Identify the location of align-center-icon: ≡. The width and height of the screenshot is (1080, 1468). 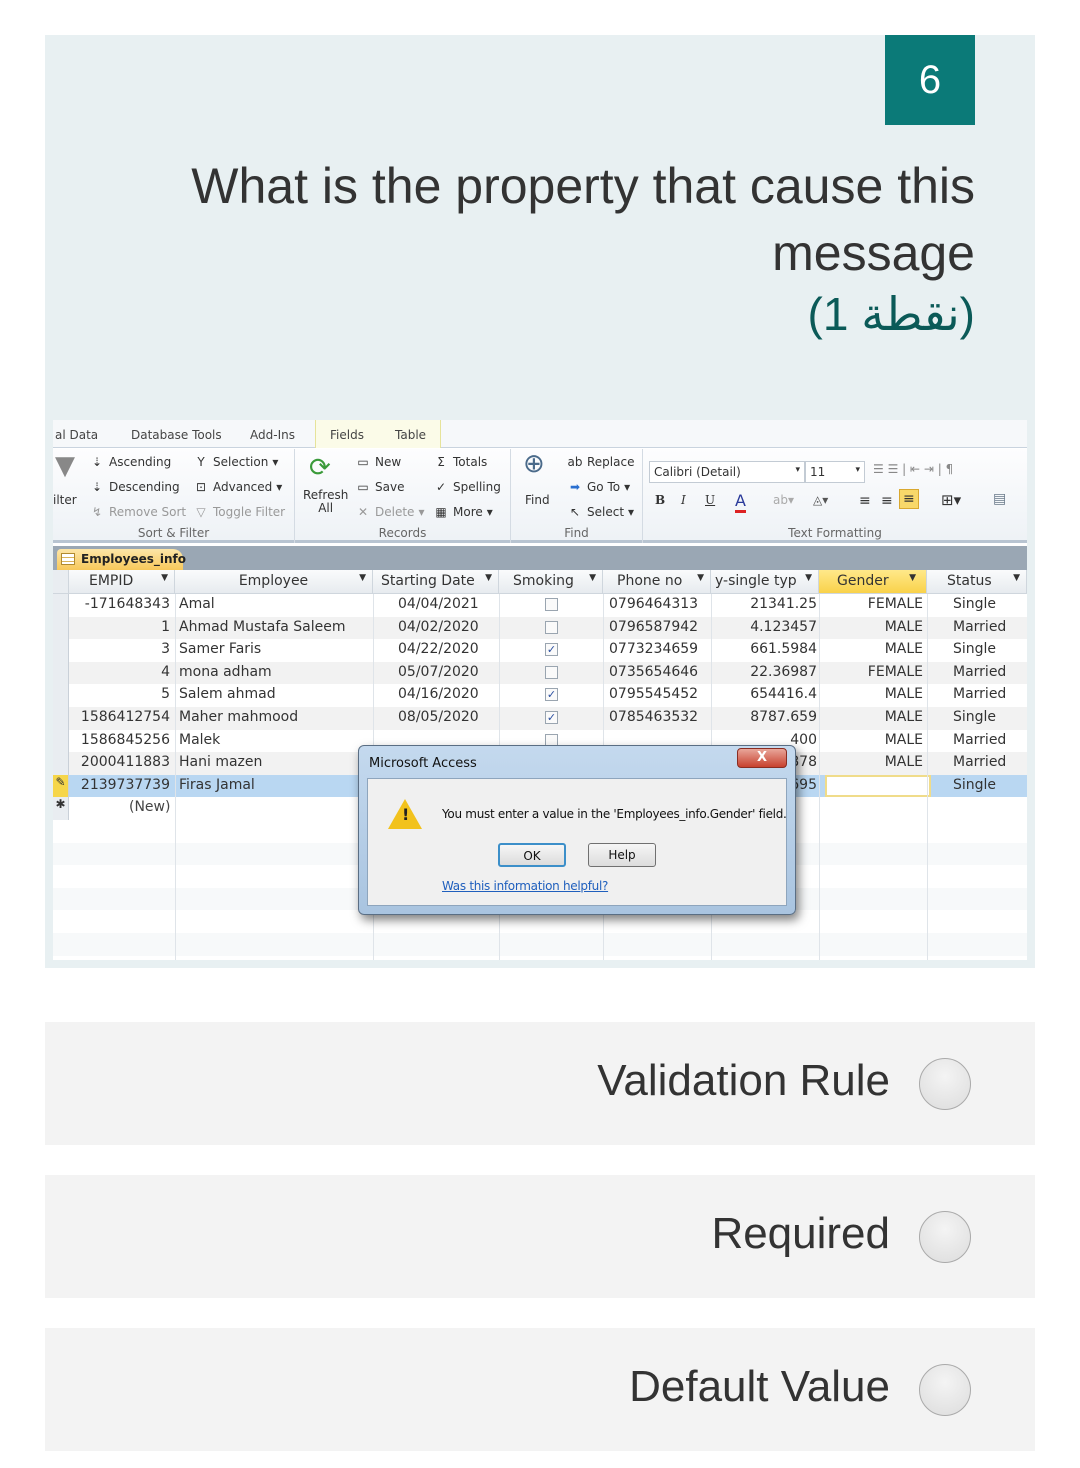
(887, 501).